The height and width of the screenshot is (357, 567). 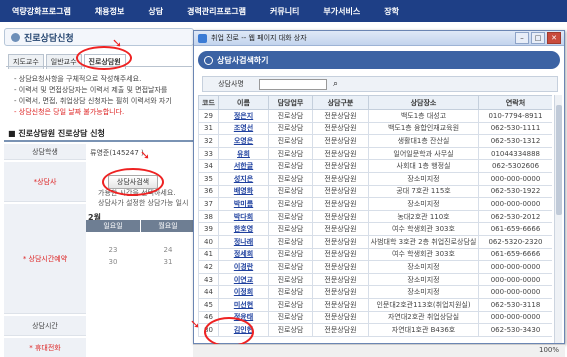 I want to click on close-button: ✕, so click(x=554, y=38).